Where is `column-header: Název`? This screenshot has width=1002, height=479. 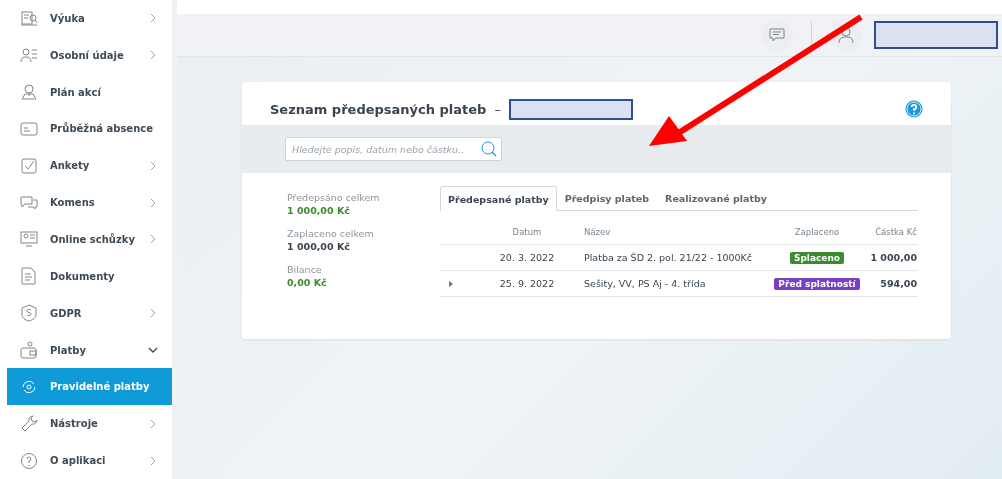
column-header: Název is located at coordinates (676, 232).